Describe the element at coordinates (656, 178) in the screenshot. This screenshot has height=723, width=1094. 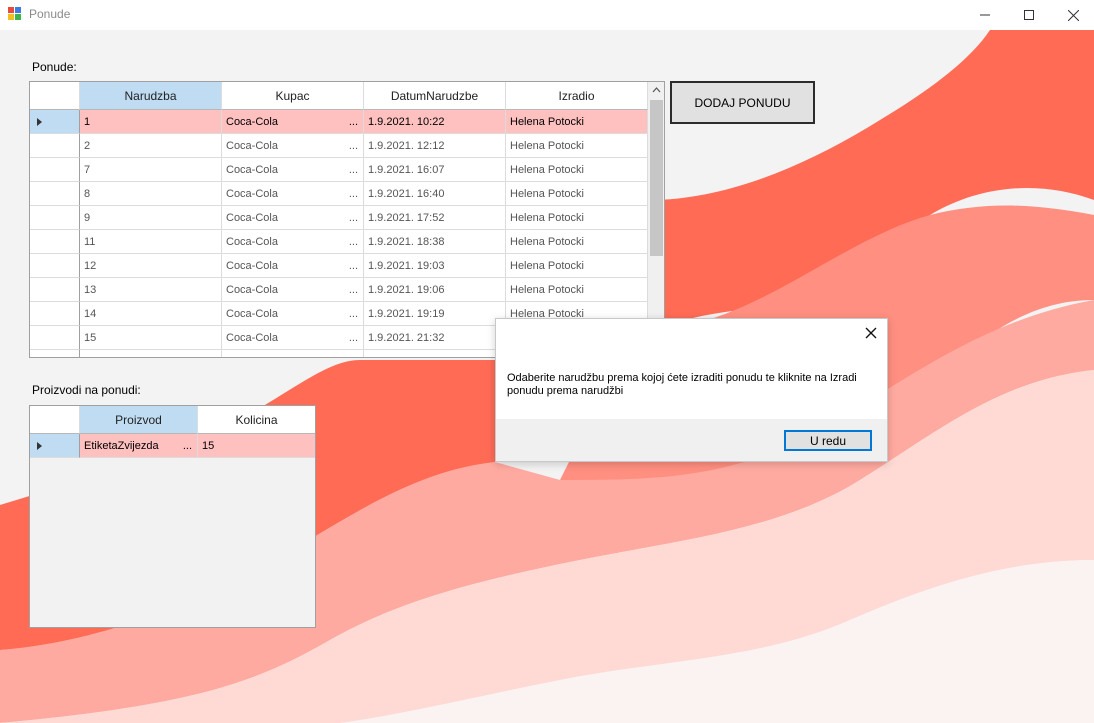
I see `scrollbar-thumb` at that location.